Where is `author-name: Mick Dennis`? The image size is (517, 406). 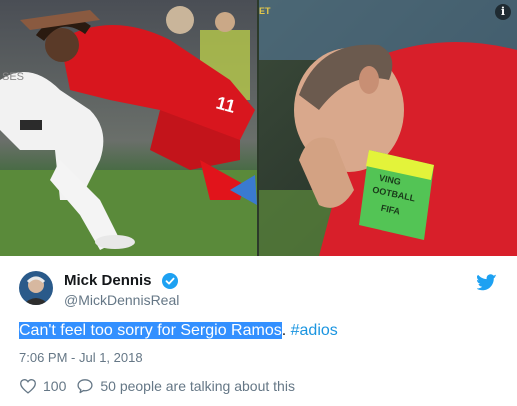
author-name: Mick Dennis is located at coordinates (108, 280).